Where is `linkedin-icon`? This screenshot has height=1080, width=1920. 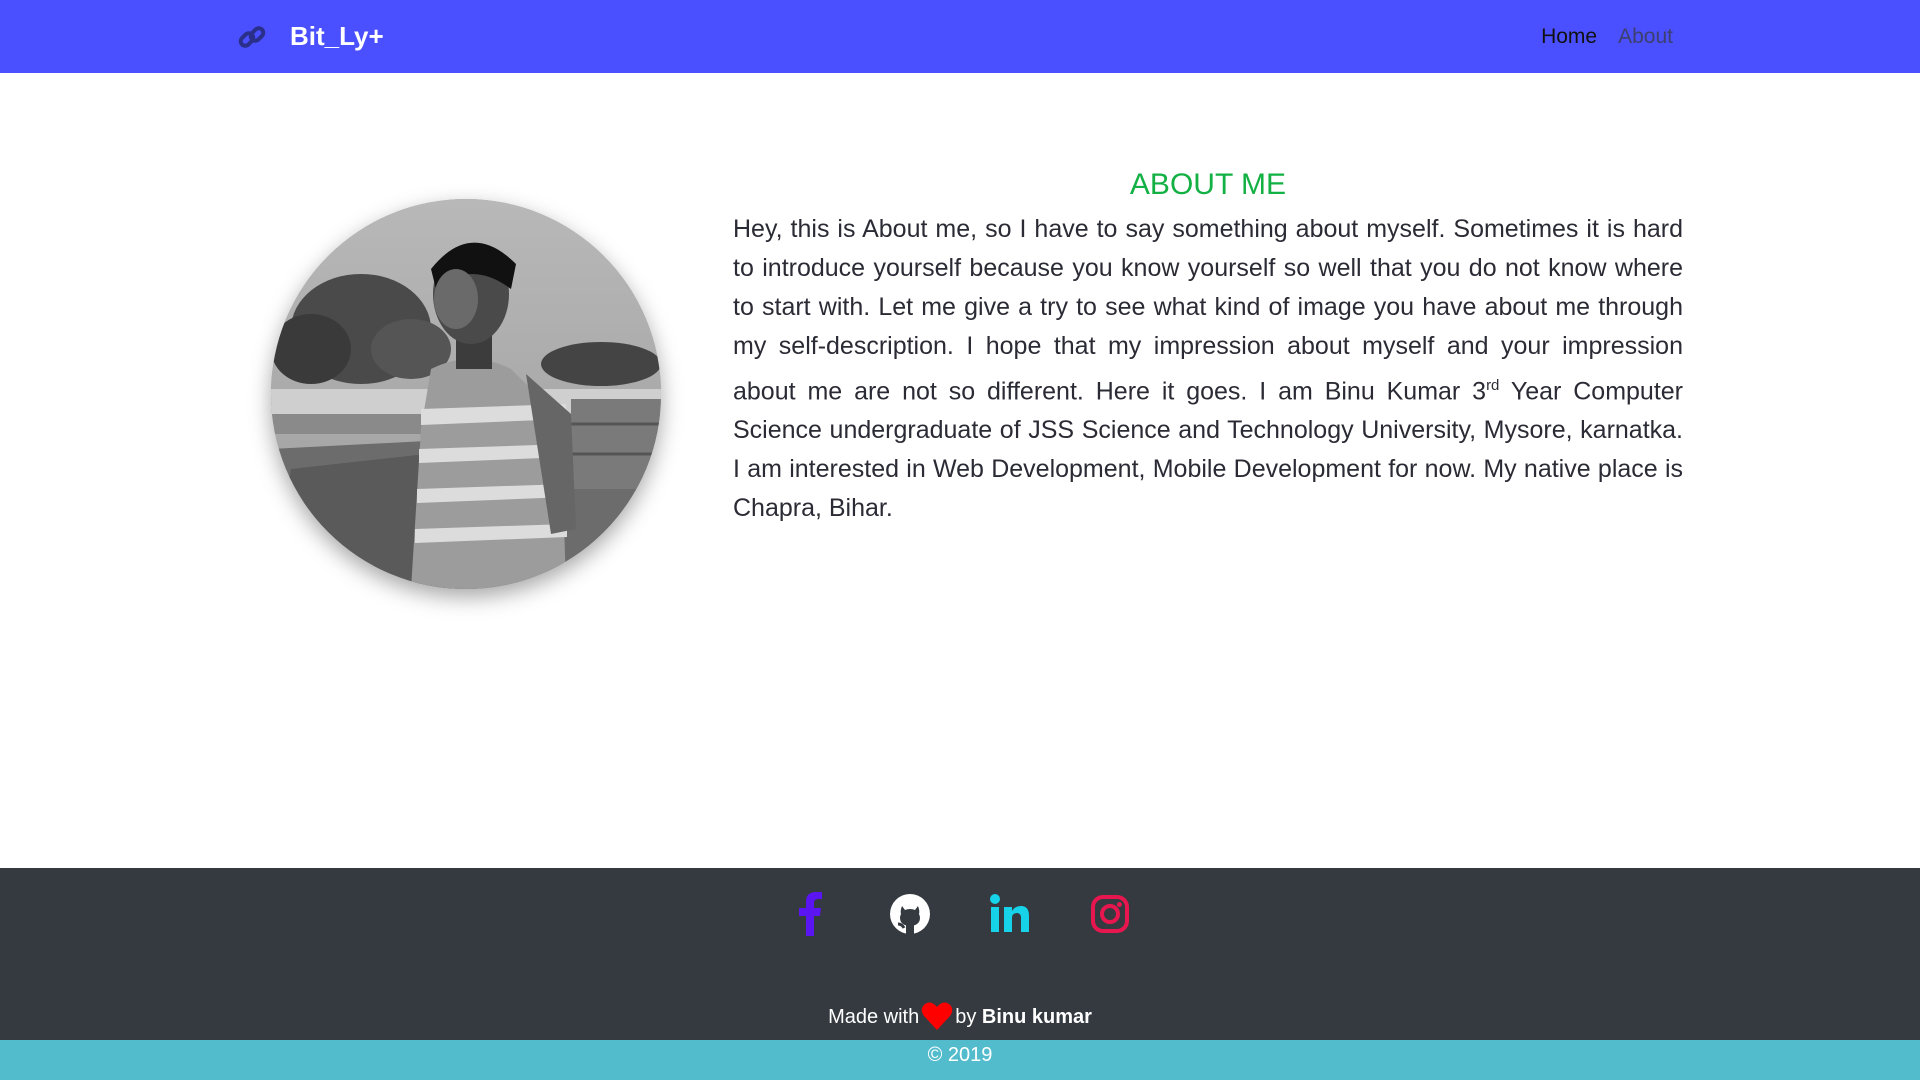
linkedin-icon is located at coordinates (1010, 916).